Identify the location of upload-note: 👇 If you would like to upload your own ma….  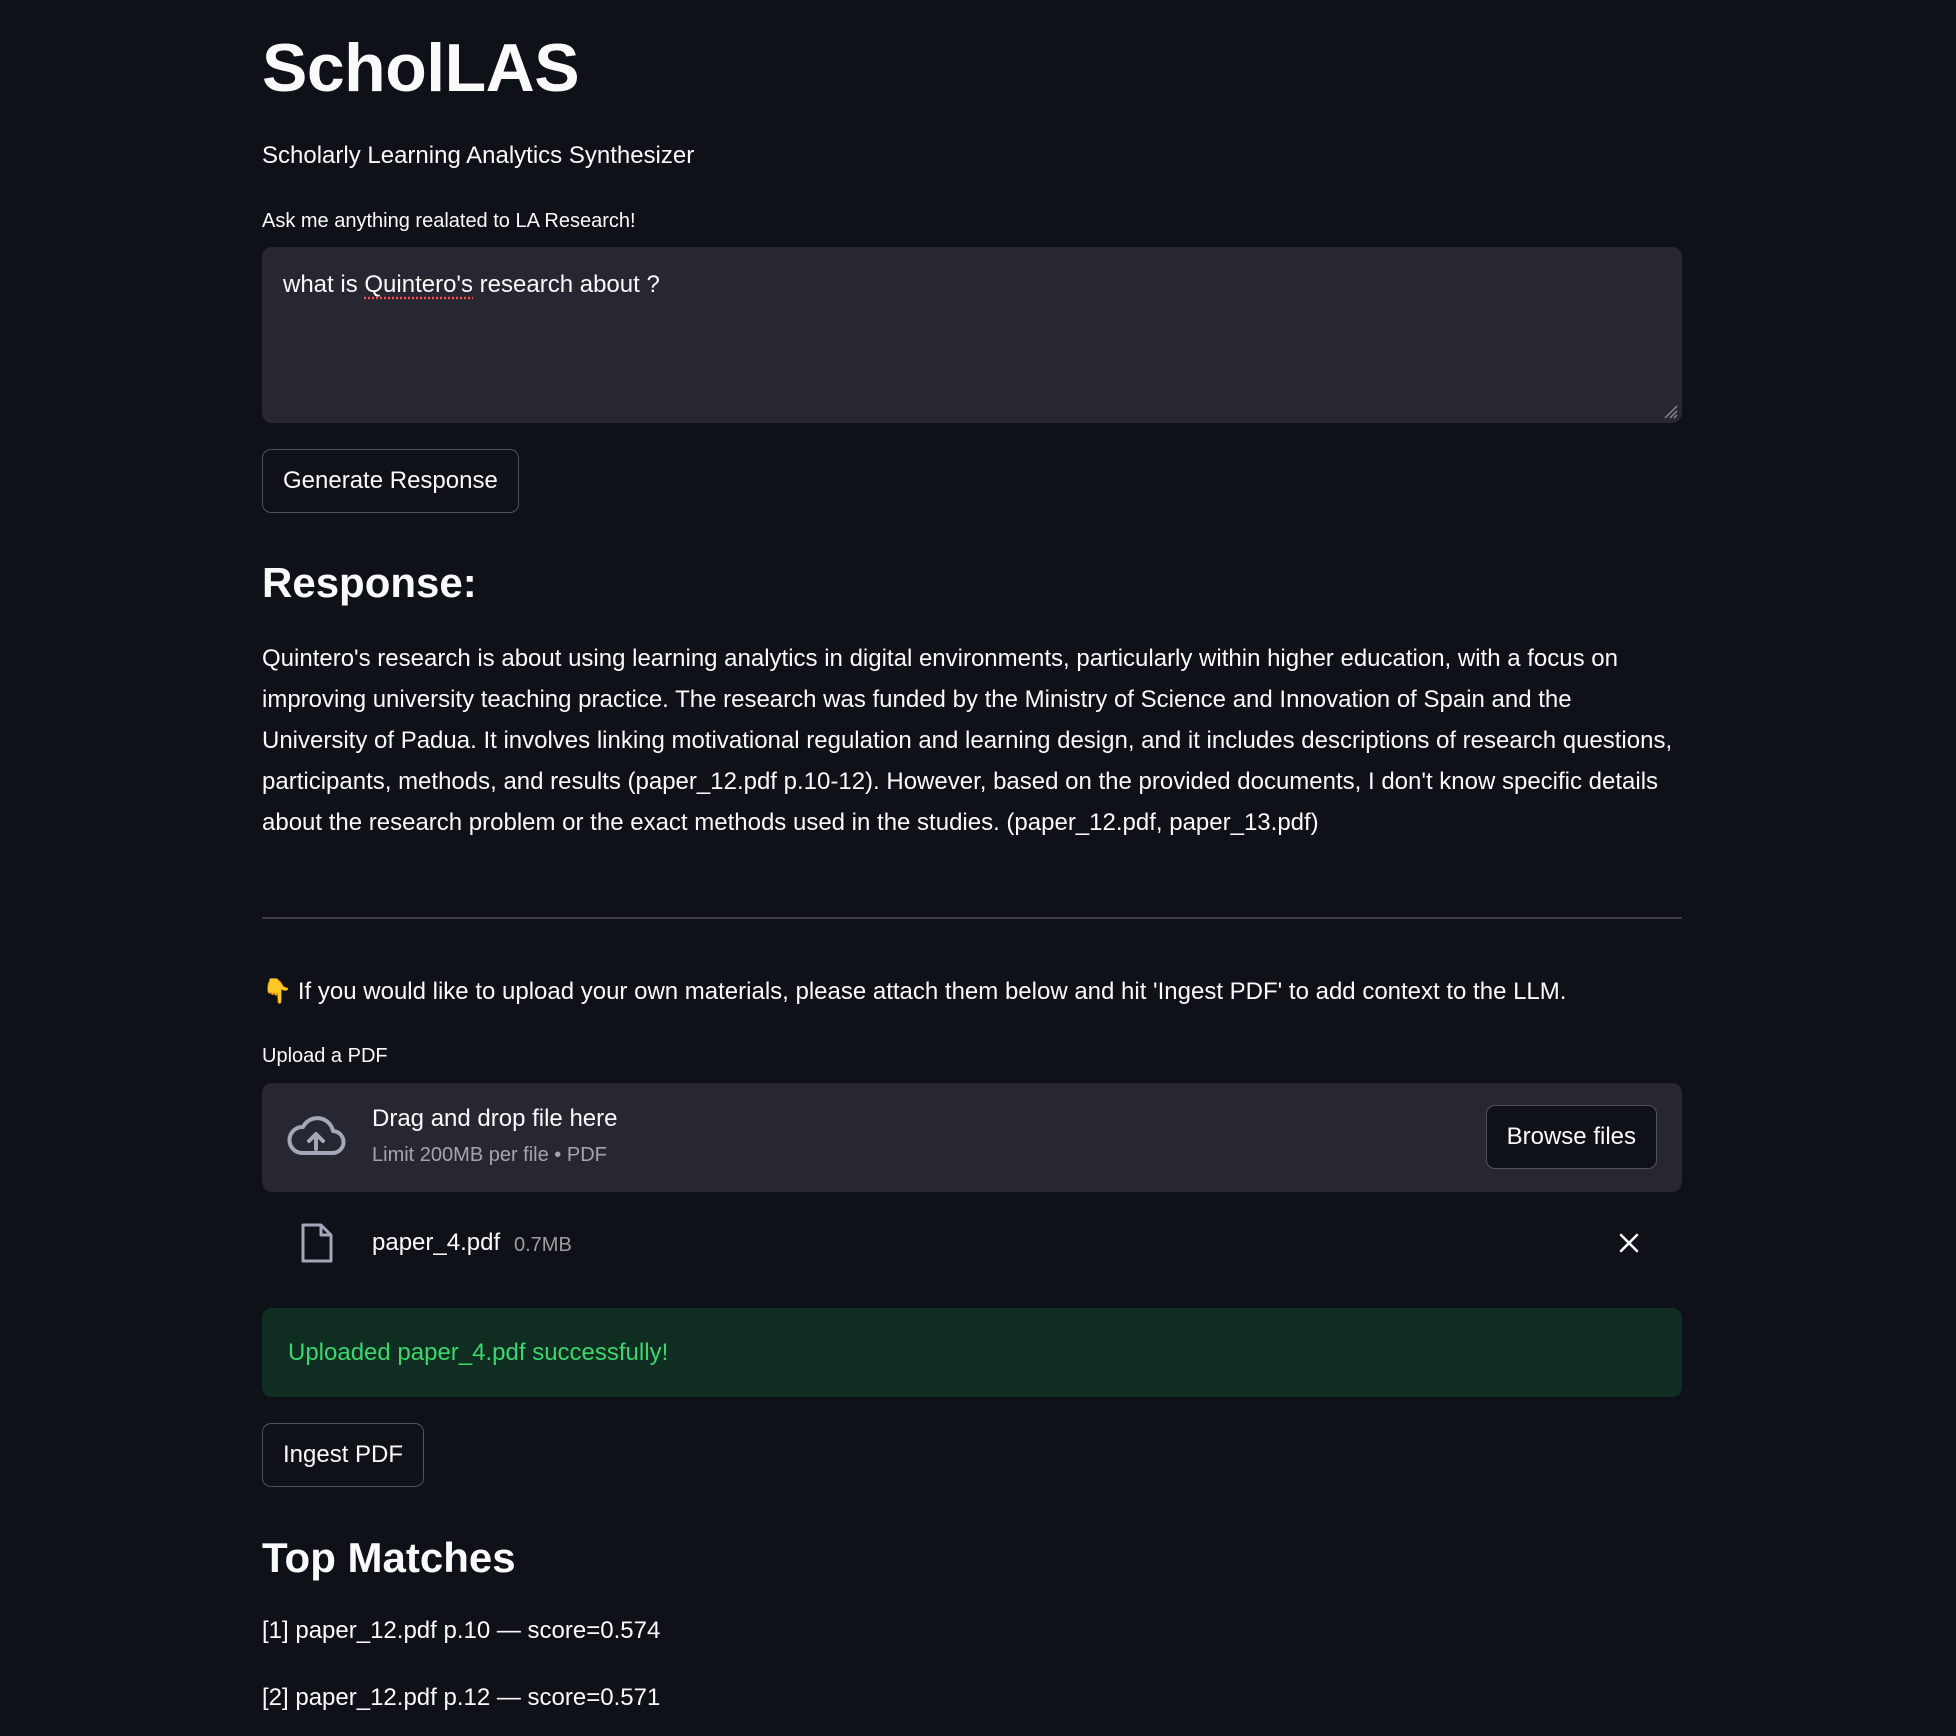
(914, 992).